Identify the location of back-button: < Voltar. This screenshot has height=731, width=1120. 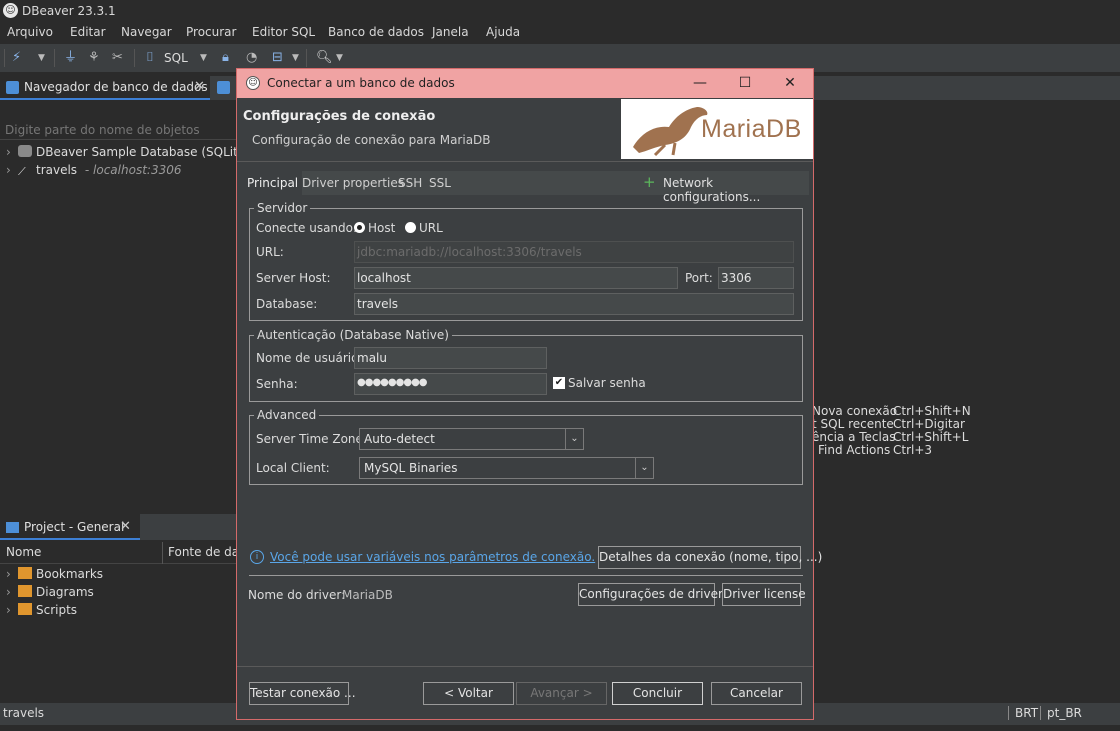
(468, 693).